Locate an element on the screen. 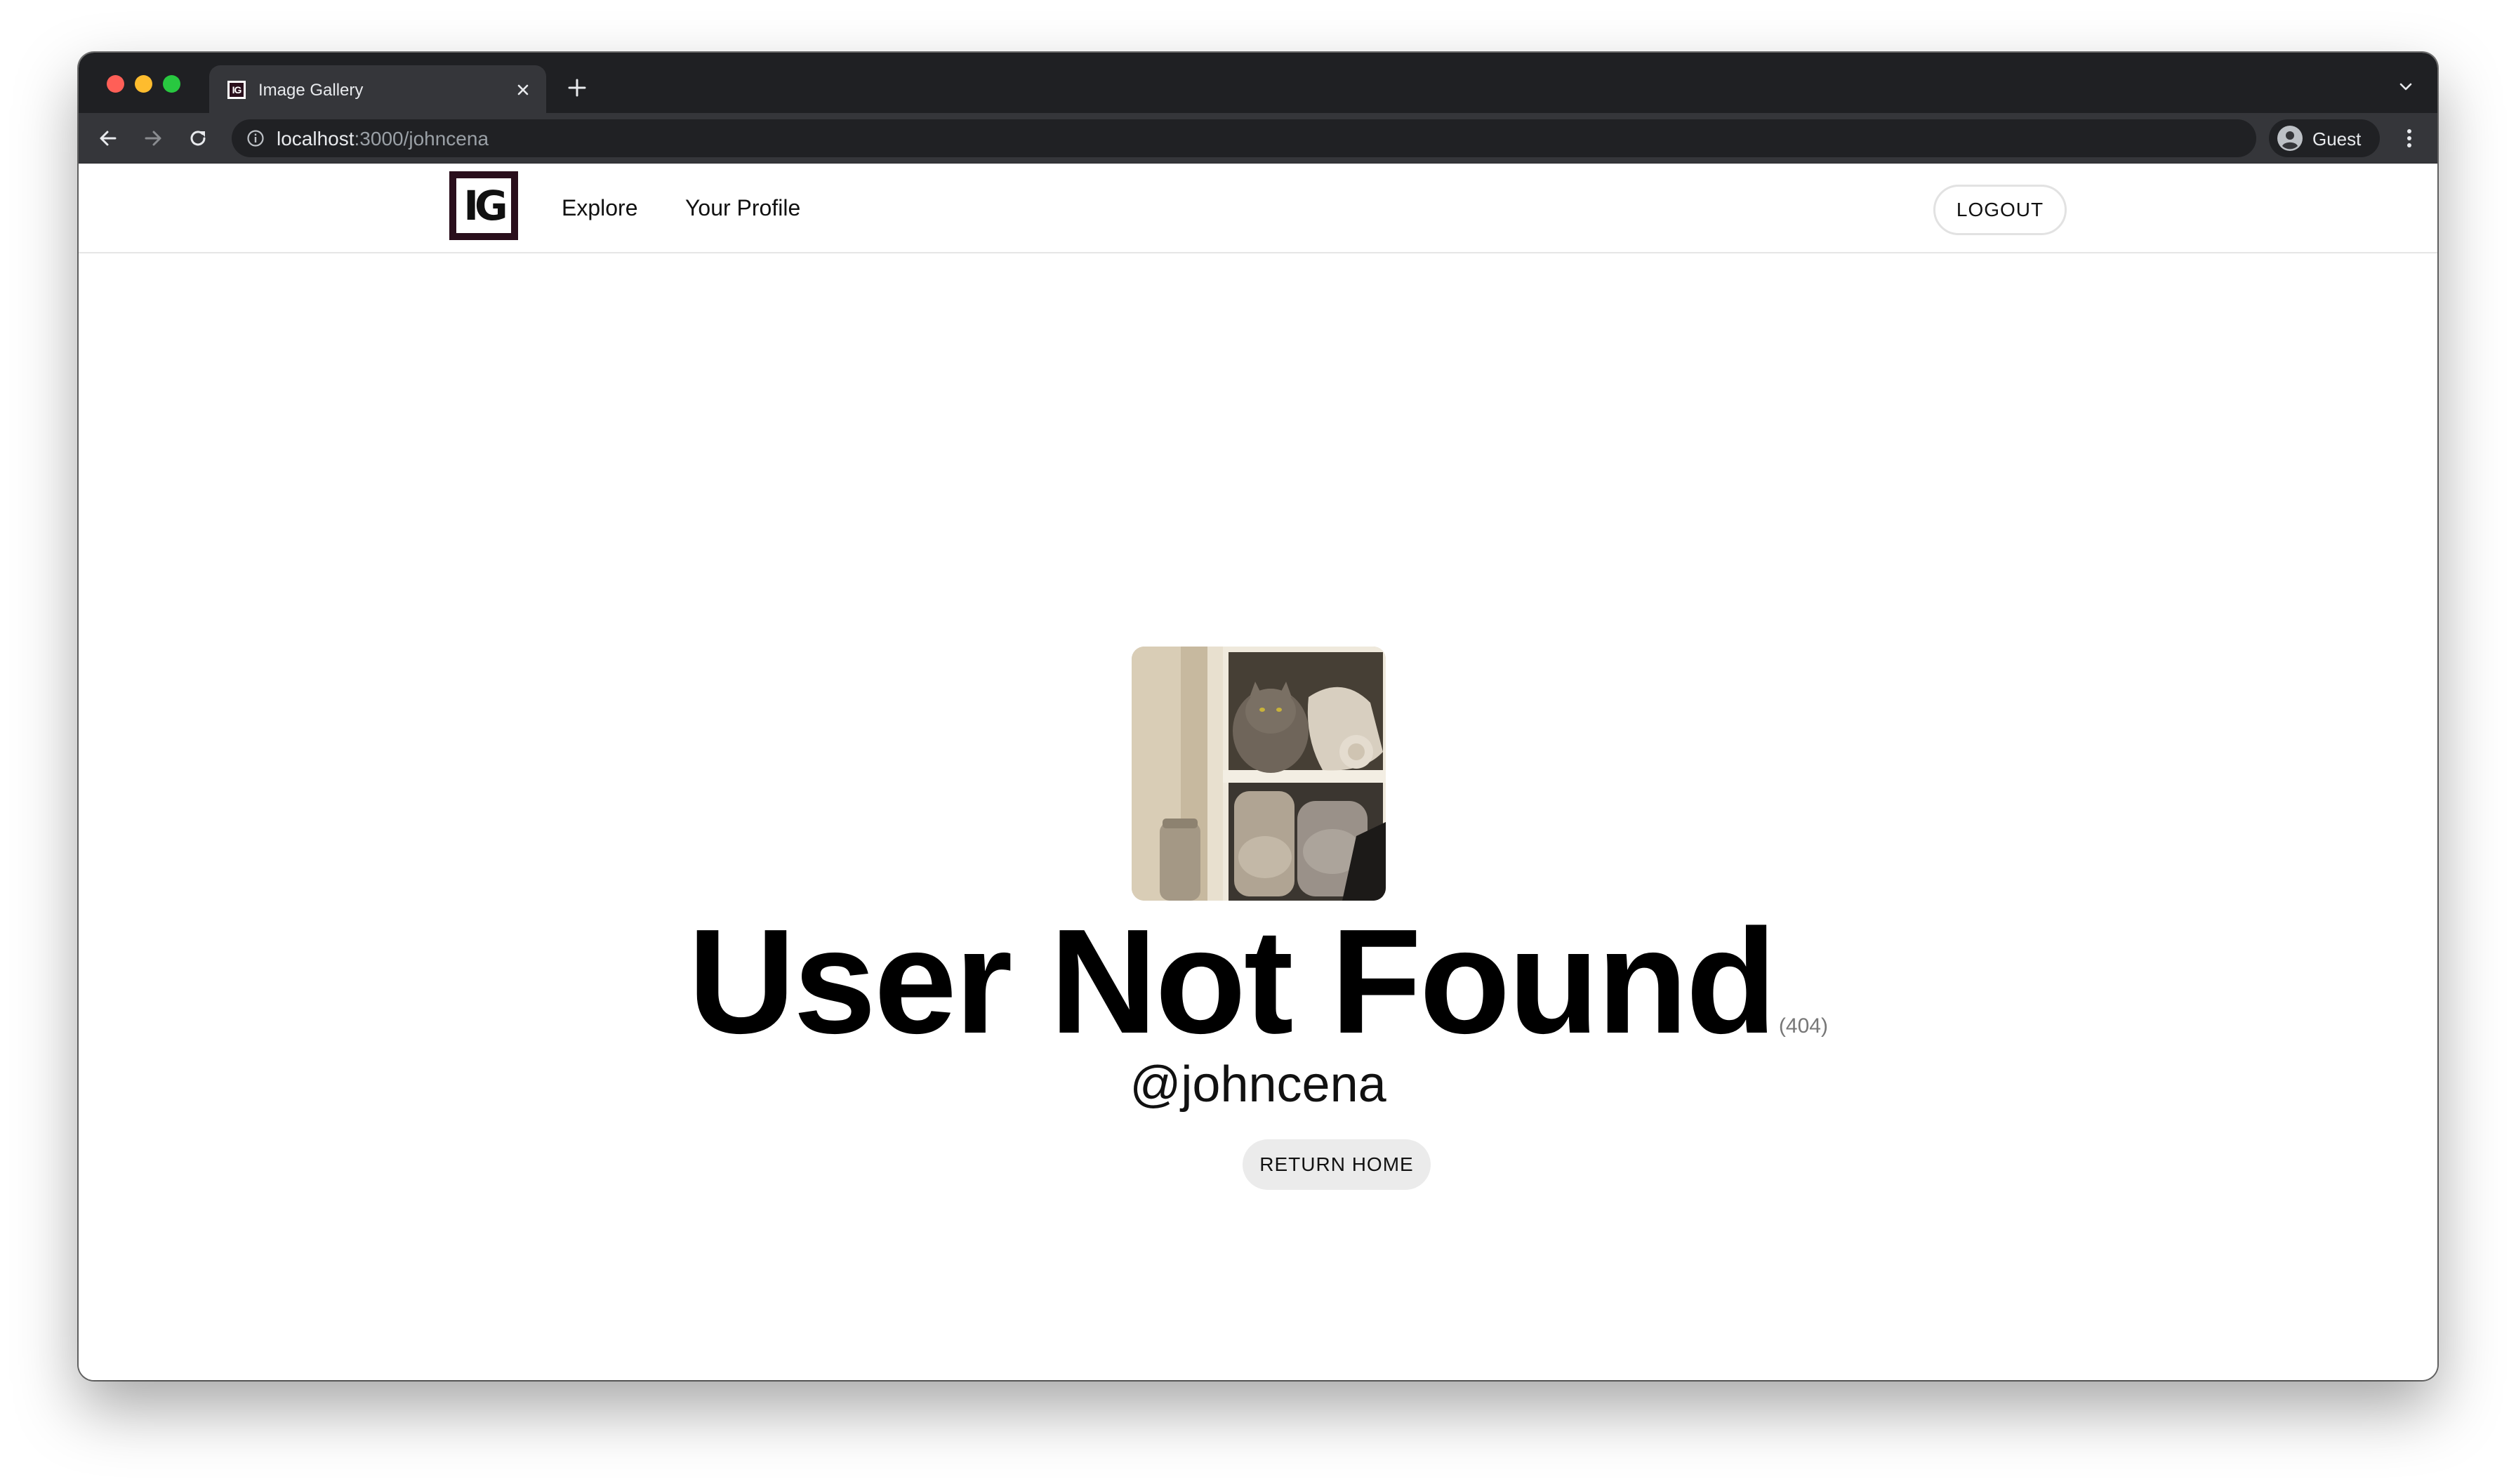 The width and height of the screenshot is (2516, 1484). profile-button: Guest is located at coordinates (2324, 138).